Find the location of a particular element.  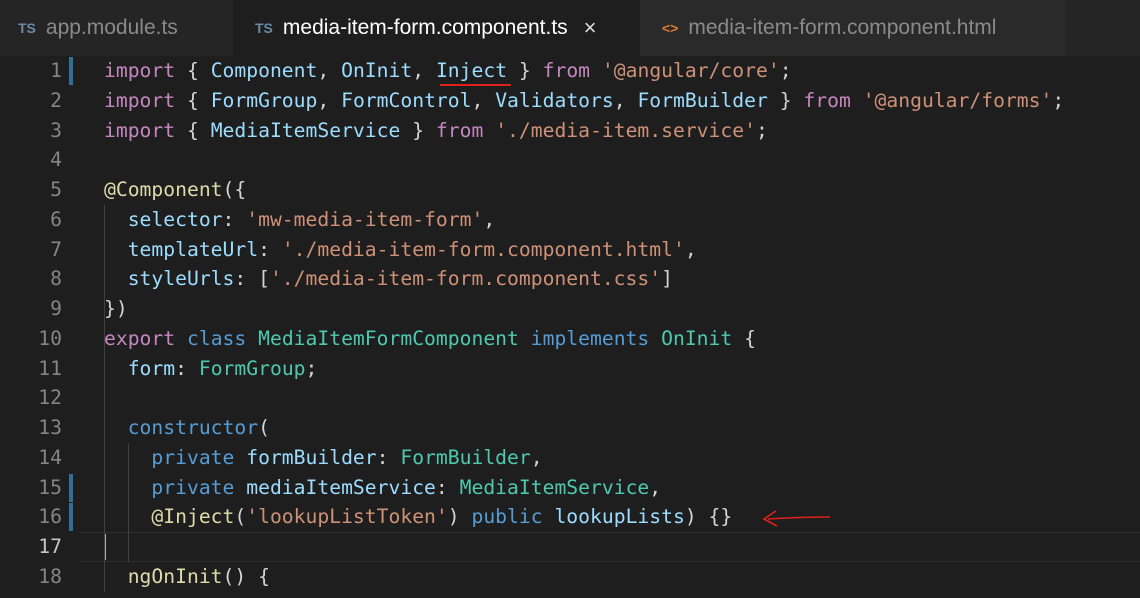

code-token: selector is located at coordinates (163, 219).